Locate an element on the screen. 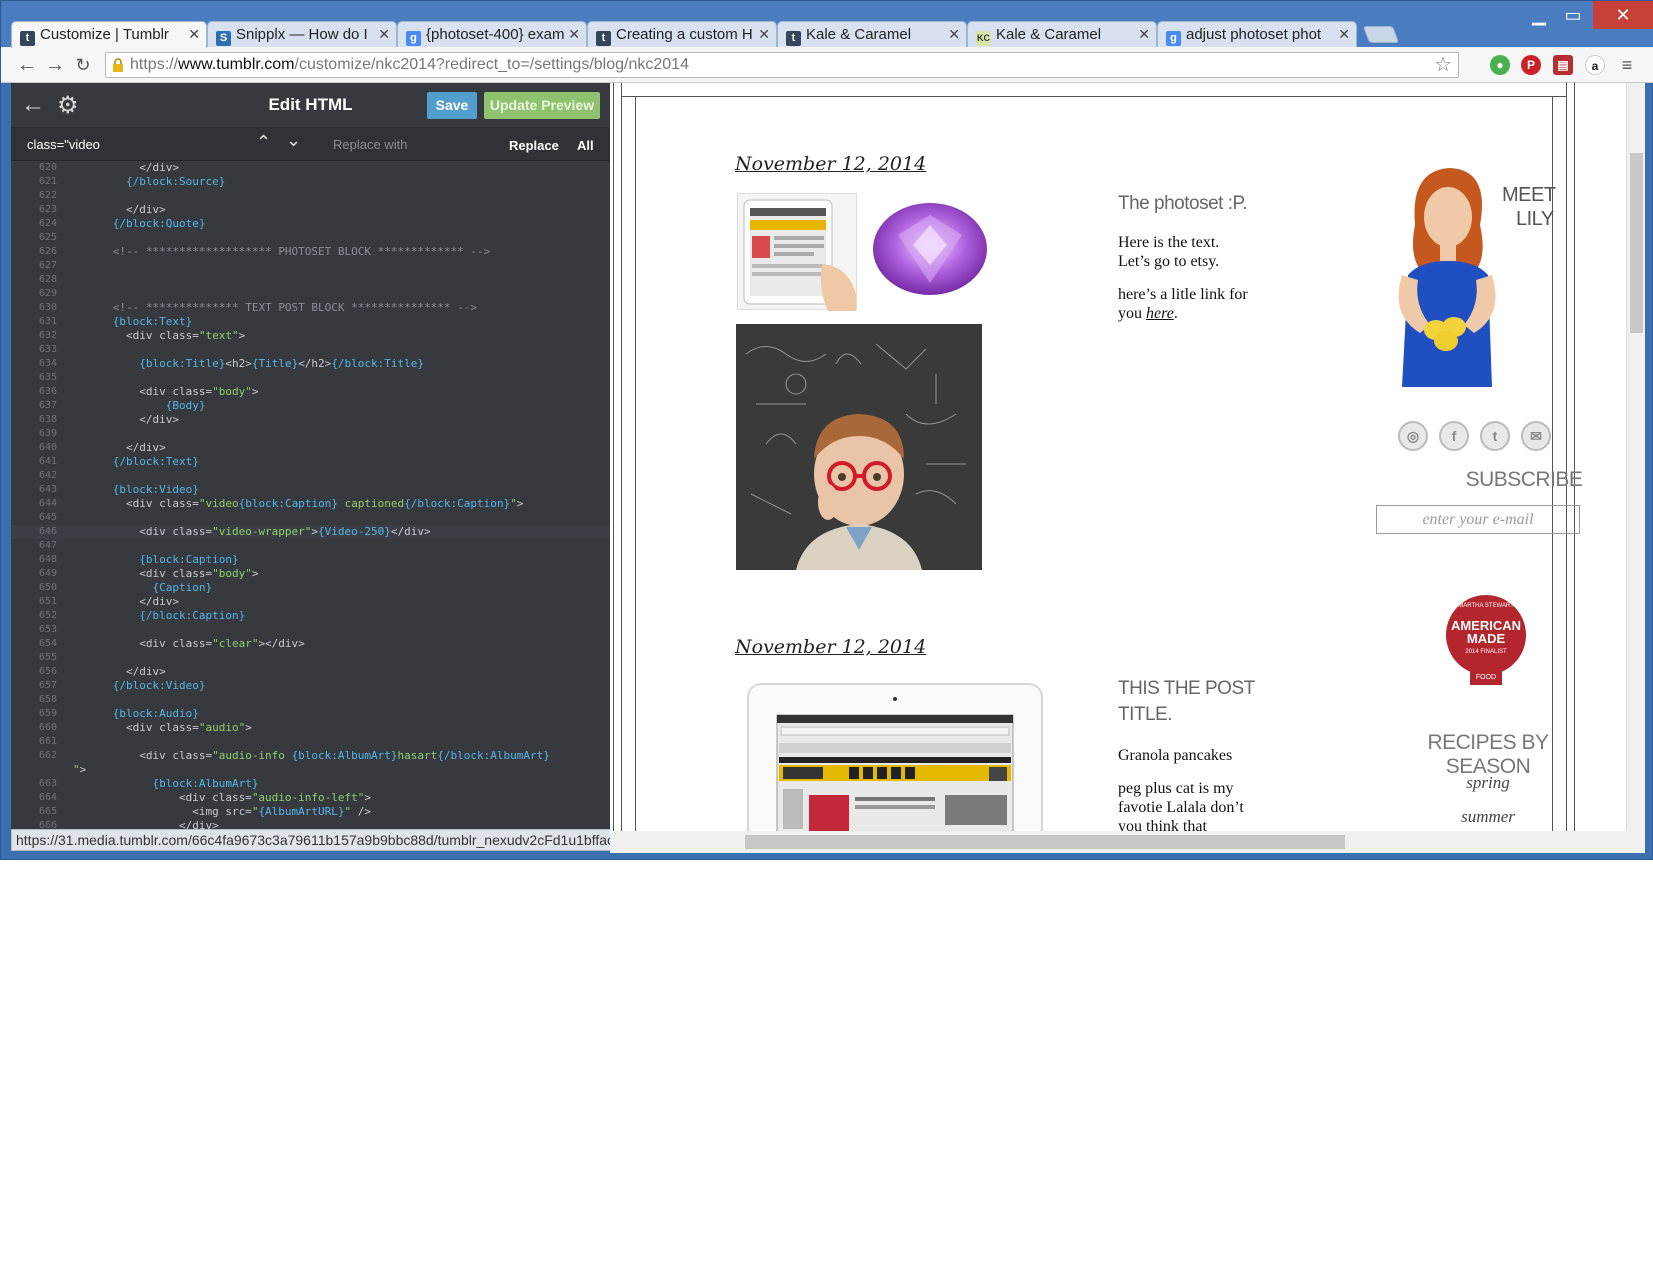 This screenshot has height=1280, width=1653. code-line: 640 </div> is located at coordinates (310, 448).